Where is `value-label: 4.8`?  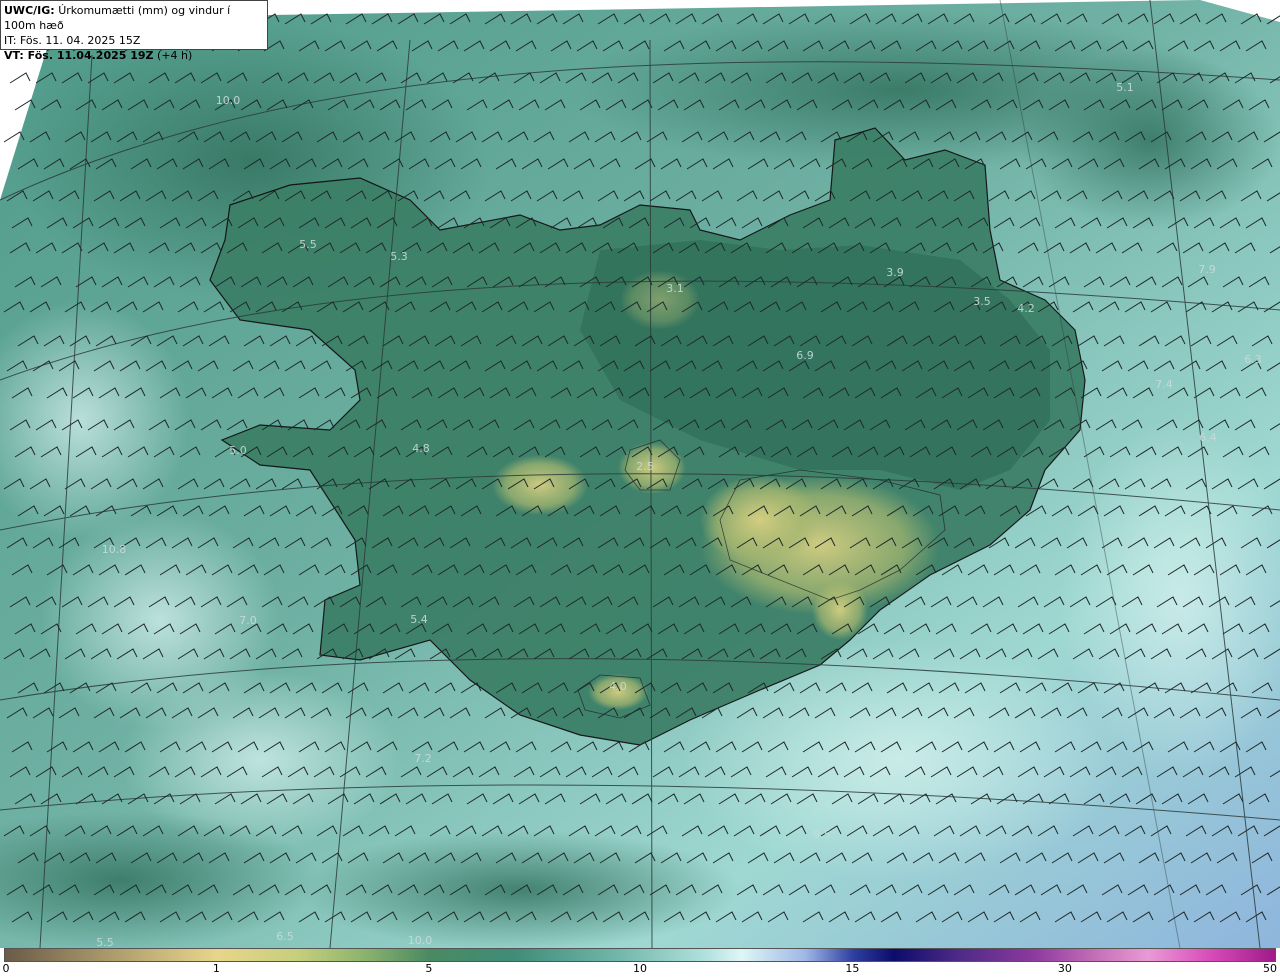 value-label: 4.8 is located at coordinates (421, 448).